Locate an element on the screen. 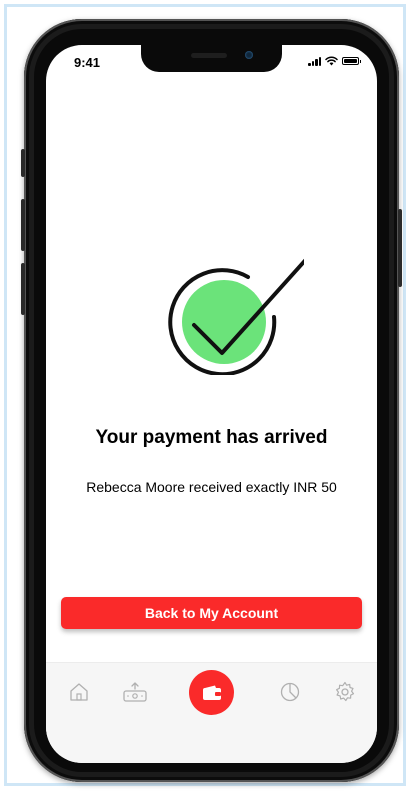 The height and width of the screenshot is (792, 412). tab-home is located at coordinates (79, 692).